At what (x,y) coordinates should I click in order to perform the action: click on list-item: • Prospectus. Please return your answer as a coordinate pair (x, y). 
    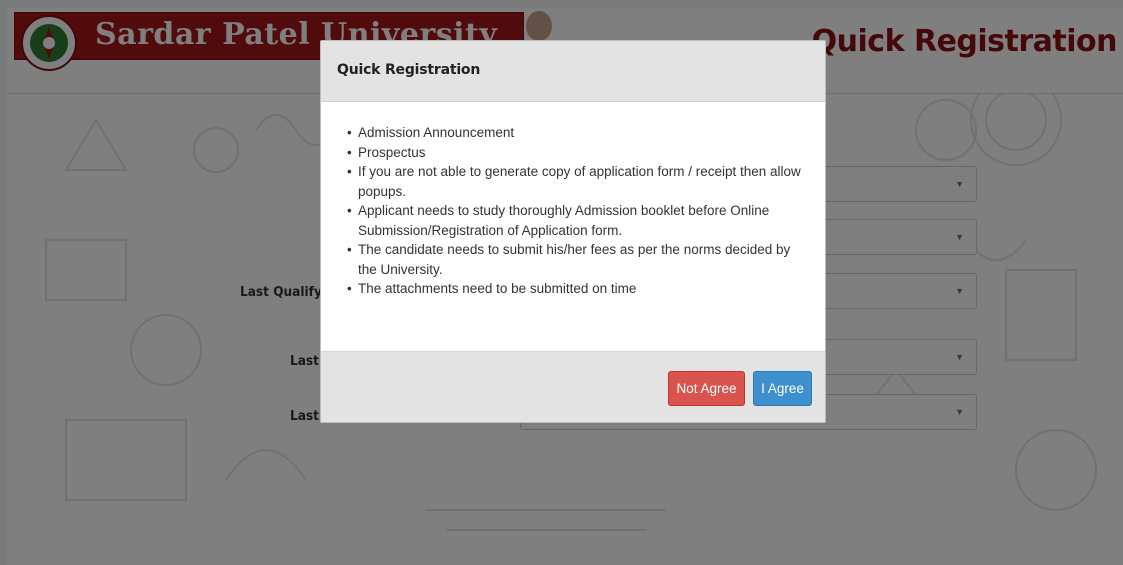
    Looking at the image, I should click on (576, 153).